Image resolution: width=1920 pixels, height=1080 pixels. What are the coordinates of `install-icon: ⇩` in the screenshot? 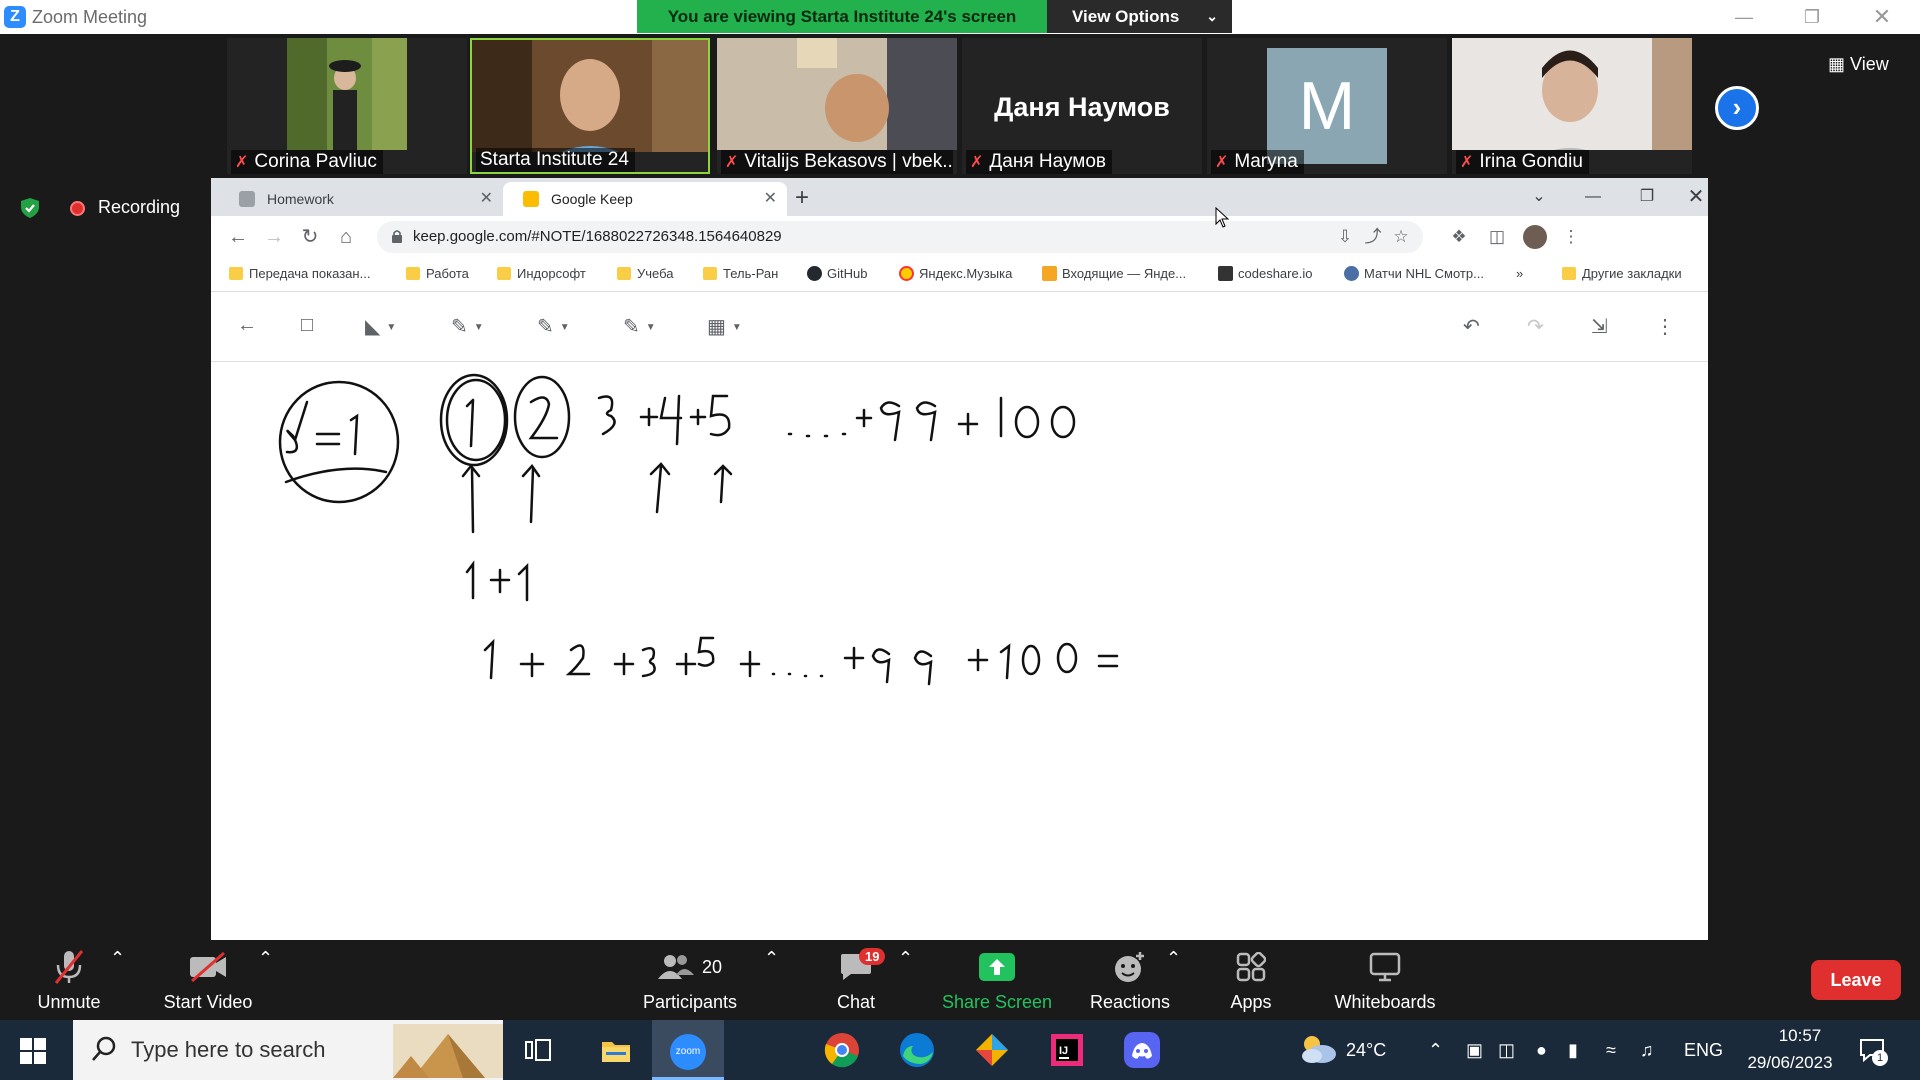 It's located at (1345, 237).